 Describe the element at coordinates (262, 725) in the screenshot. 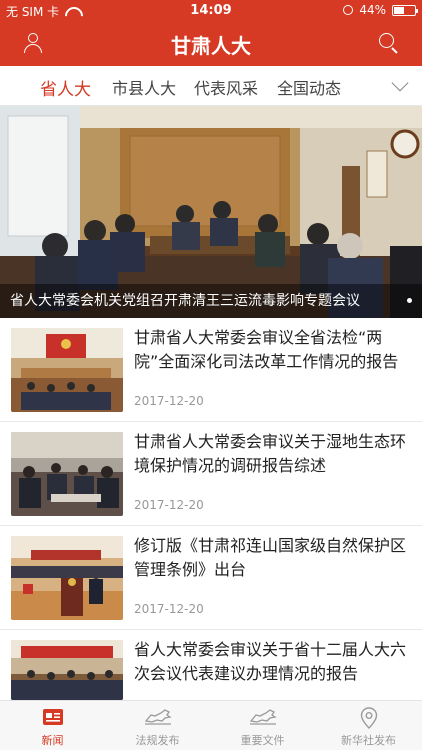

I see `tabbar-item-documents: 重要文件` at that location.